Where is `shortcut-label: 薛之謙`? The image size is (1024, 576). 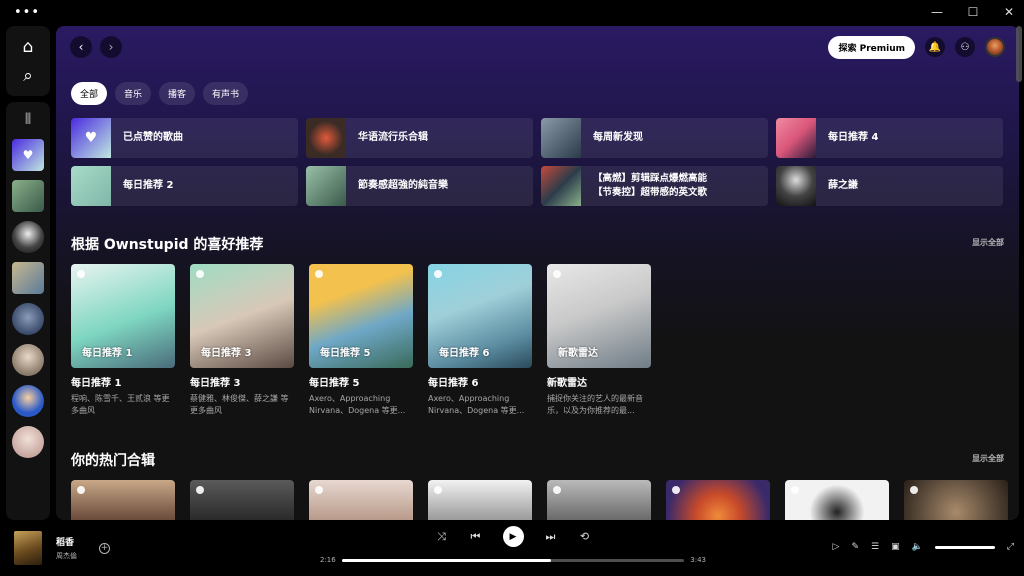 shortcut-label: 薛之謙 is located at coordinates (843, 185).